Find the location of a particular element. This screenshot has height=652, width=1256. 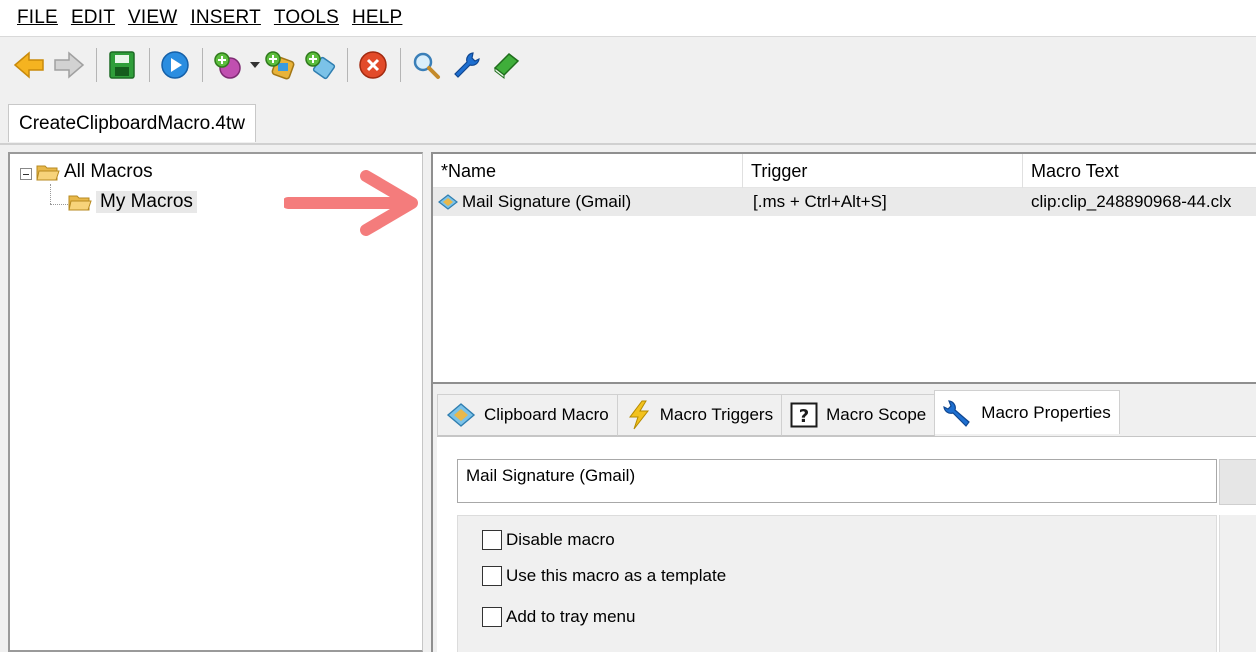

checkbox-label: Use this macro as a template is located at coordinates (616, 575).